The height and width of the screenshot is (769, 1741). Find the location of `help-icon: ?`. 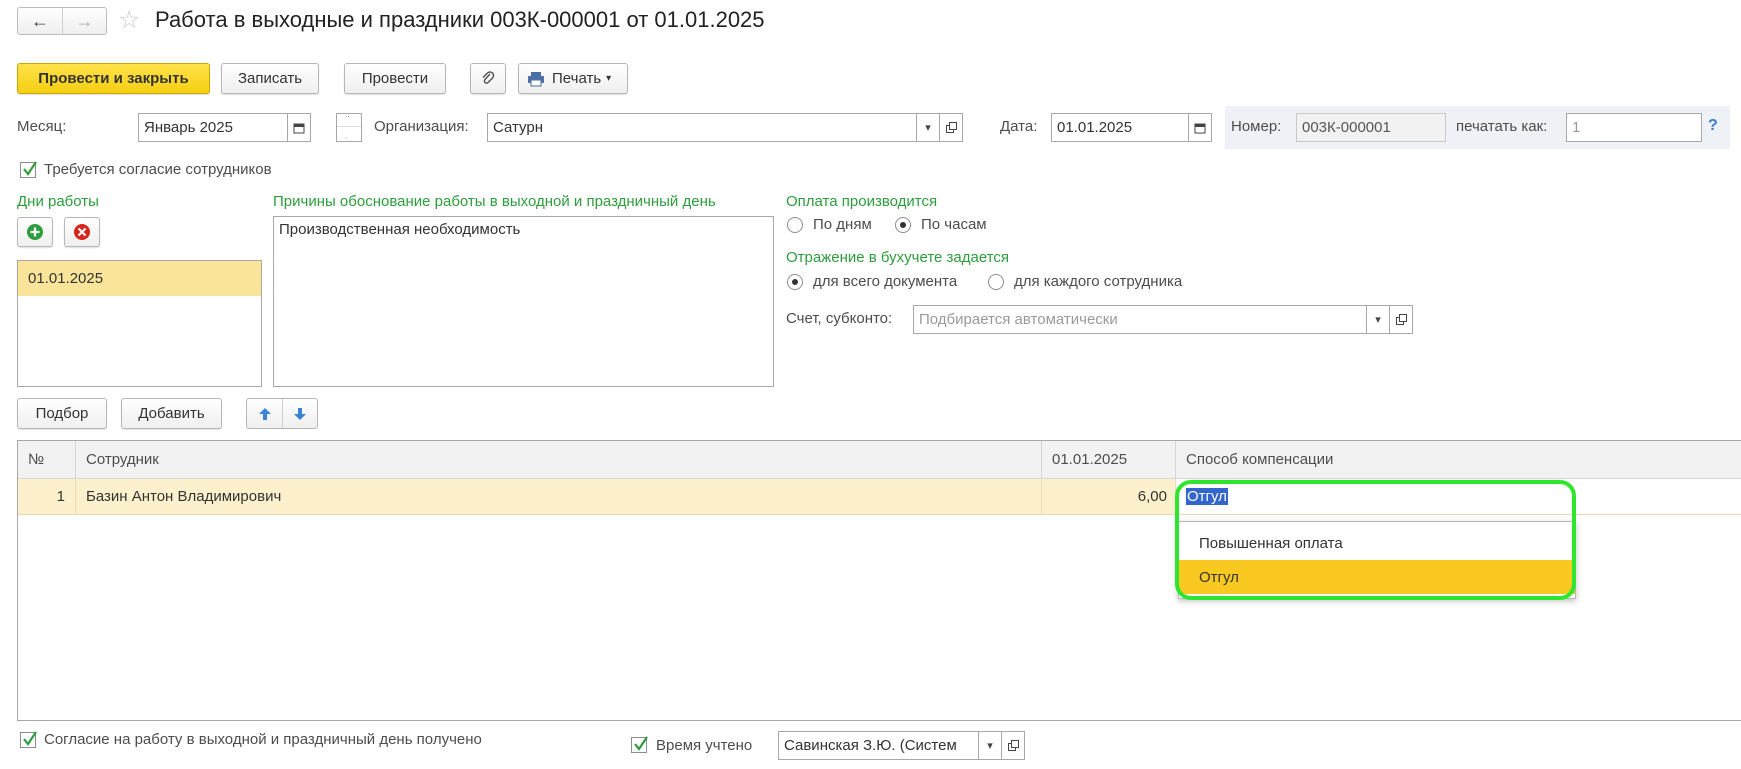

help-icon: ? is located at coordinates (1713, 126).